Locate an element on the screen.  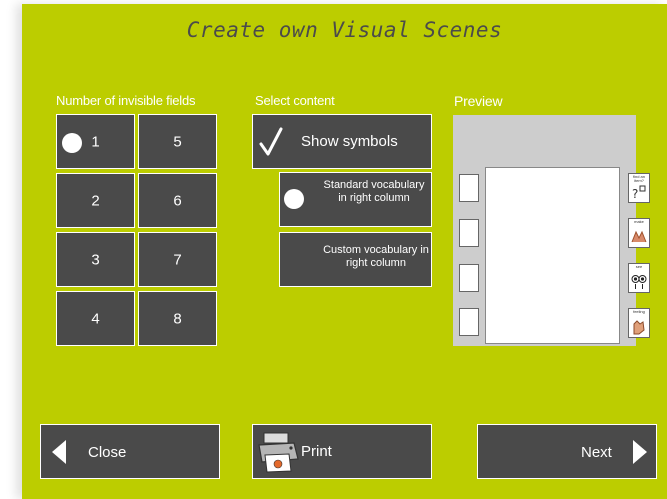
field-count-8-button: 8 is located at coordinates (177, 318).